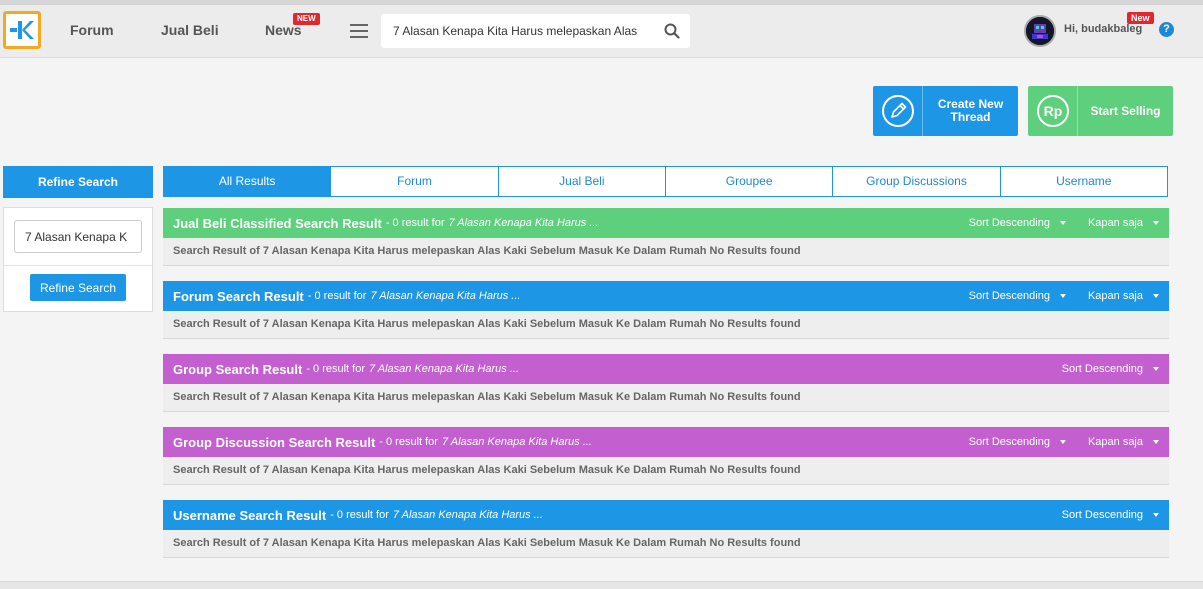 This screenshot has height=589, width=1203. What do you see at coordinates (92, 30) in the screenshot?
I see `nav-forum-link: Forum` at bounding box center [92, 30].